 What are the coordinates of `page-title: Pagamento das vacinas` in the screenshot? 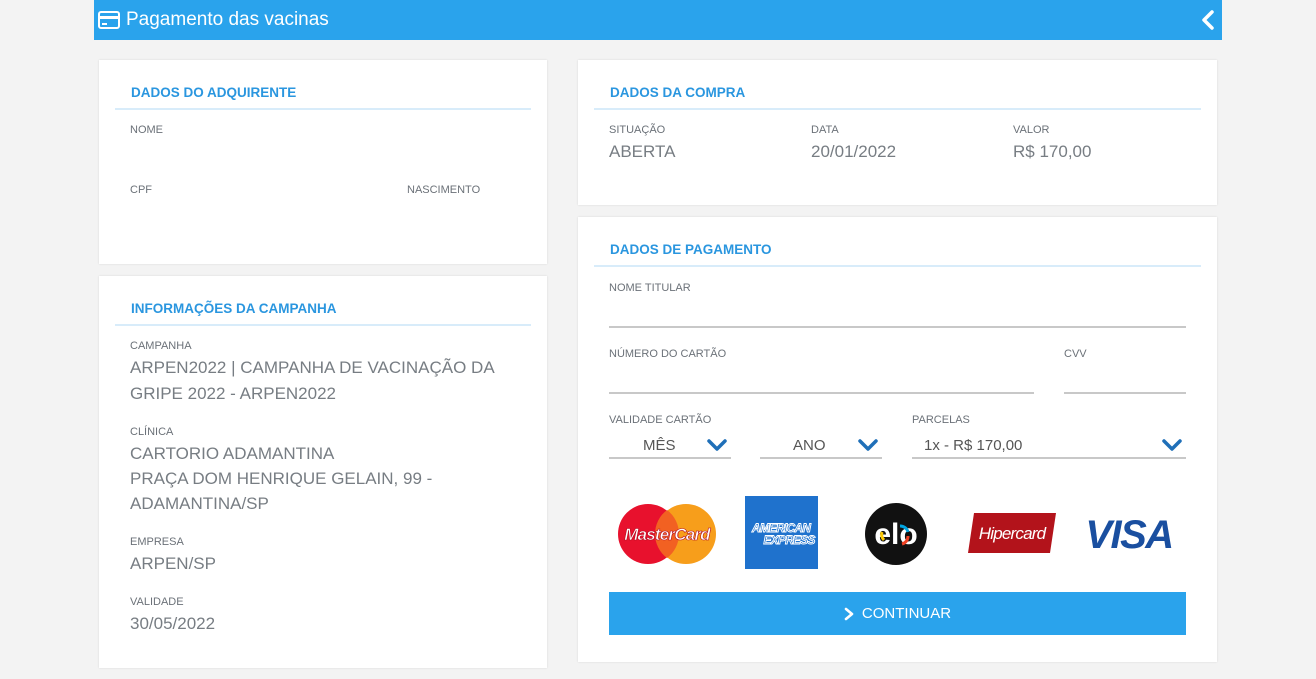 It's located at (227, 19).